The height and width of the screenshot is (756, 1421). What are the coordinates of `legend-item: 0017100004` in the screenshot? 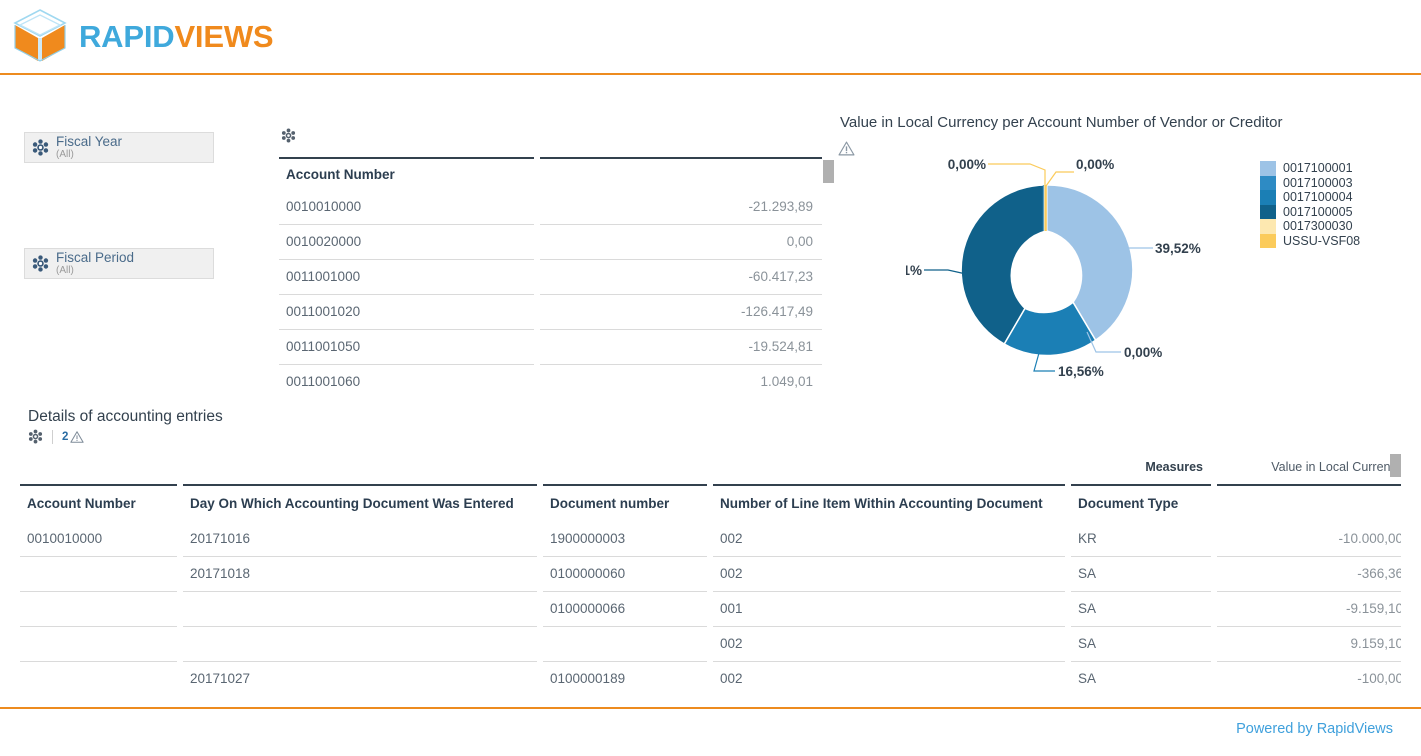 It's located at (1310, 197).